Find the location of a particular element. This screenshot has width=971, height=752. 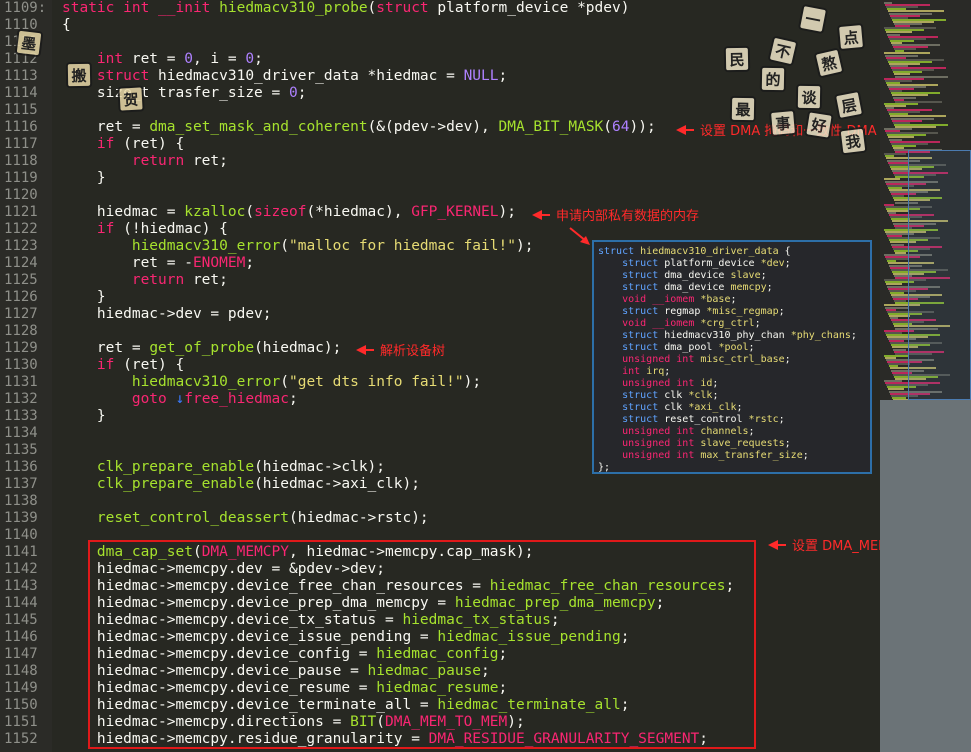

code-text: if (ret) { is located at coordinates (123, 365).